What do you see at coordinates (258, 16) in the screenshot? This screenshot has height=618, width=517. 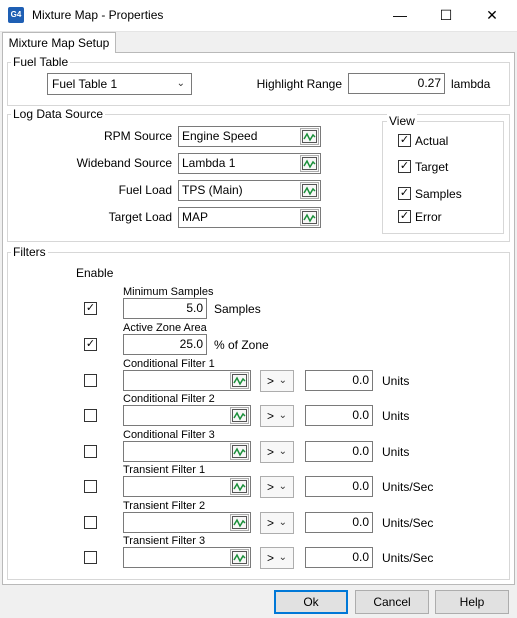 I see `title-bar: G4 Mixture Map - Properties — ☐ ✕` at bounding box center [258, 16].